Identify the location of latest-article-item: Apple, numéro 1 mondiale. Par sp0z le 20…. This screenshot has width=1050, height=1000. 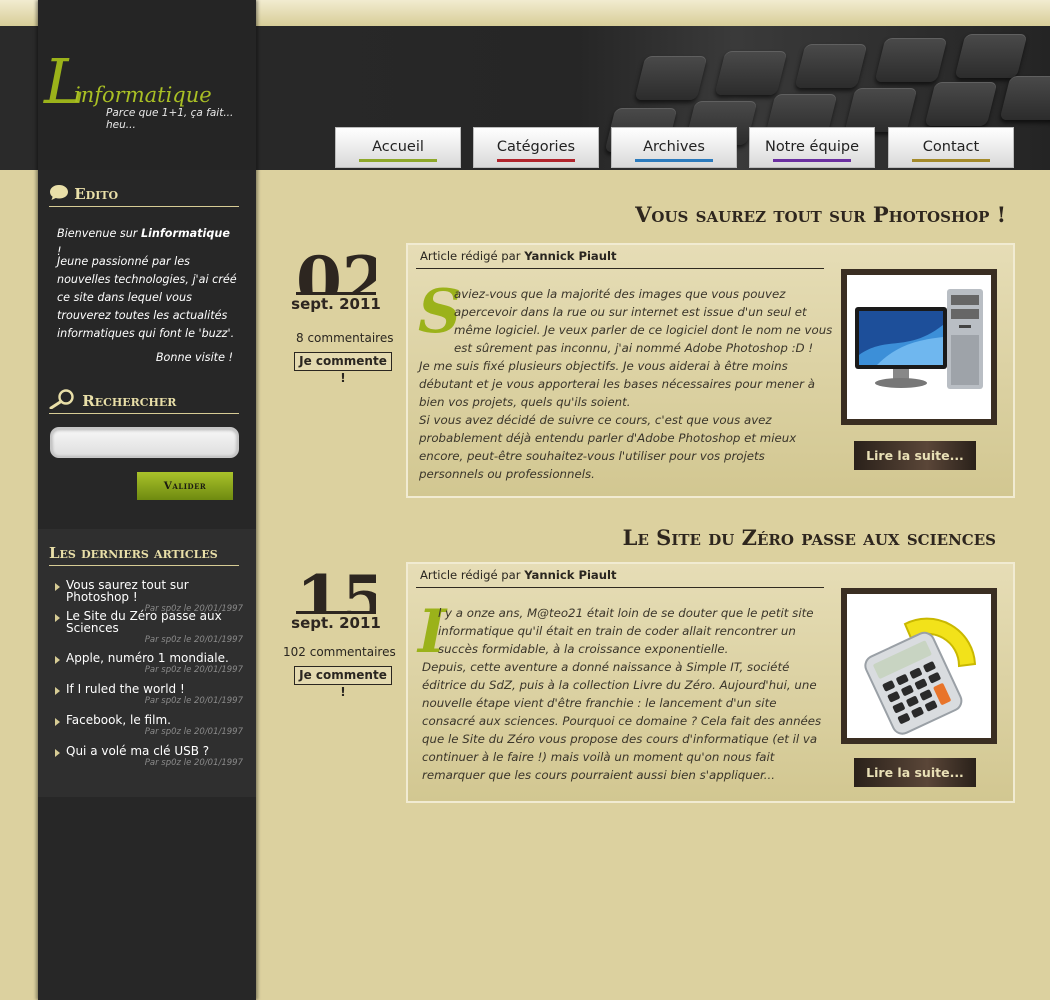
(153, 663).